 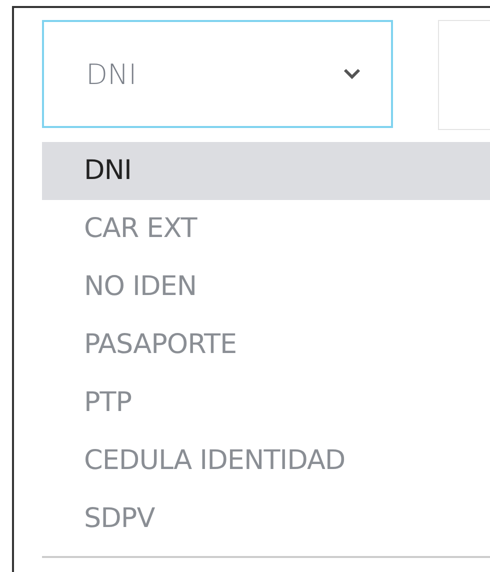 I want to click on dropdown-option: PTP, so click(x=266, y=403).